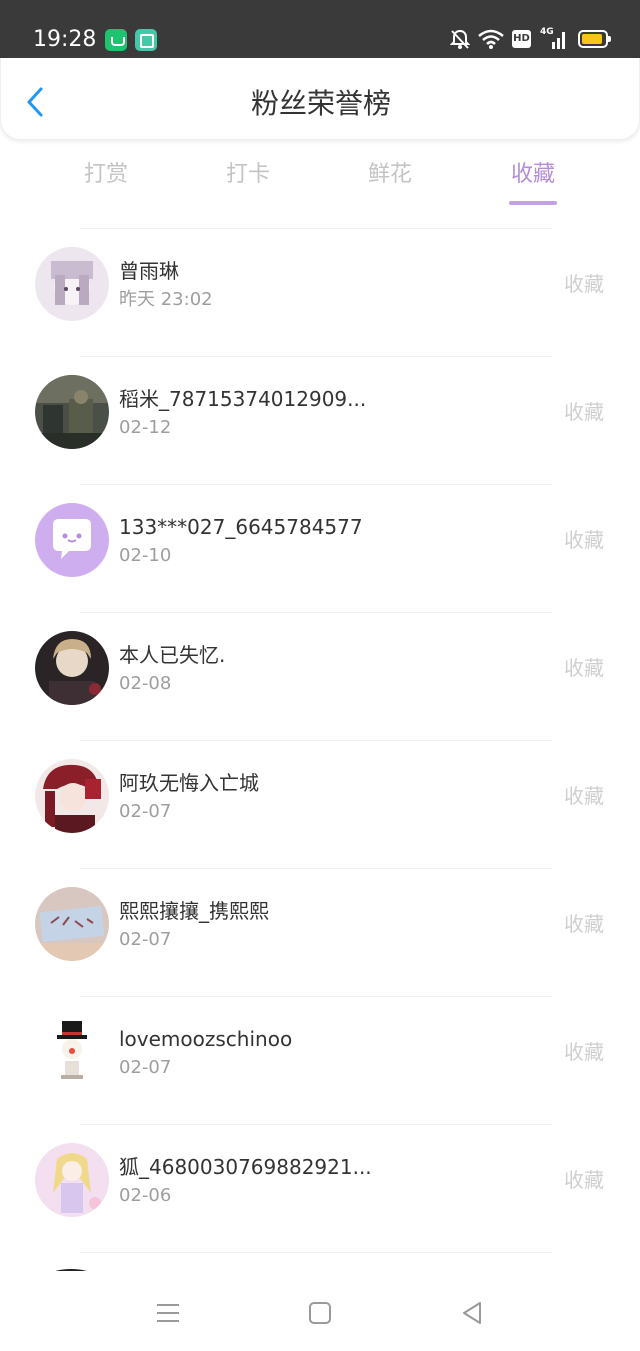 The height and width of the screenshot is (1351, 640). Describe the element at coordinates (320, 548) in the screenshot. I see `list-item: 133***027_6645784577 02-10 收藏` at that location.